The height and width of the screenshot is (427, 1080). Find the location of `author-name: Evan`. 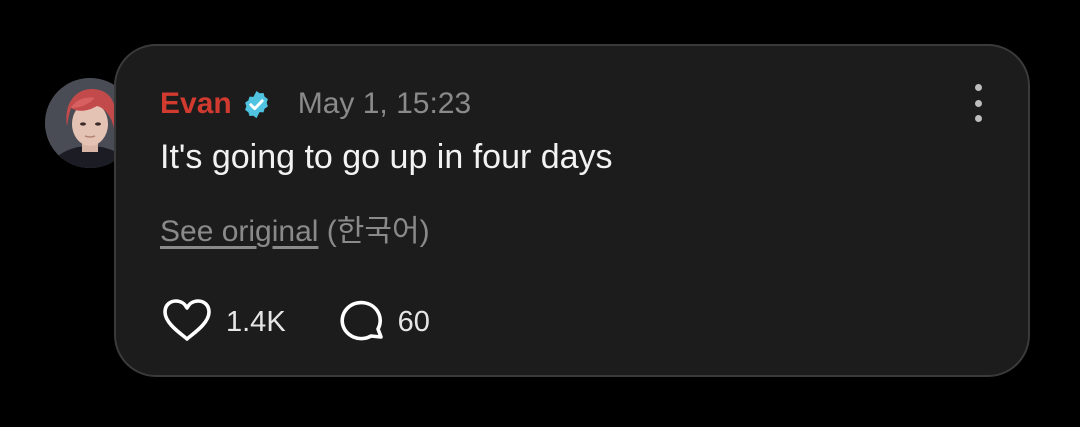

author-name: Evan is located at coordinates (196, 104).